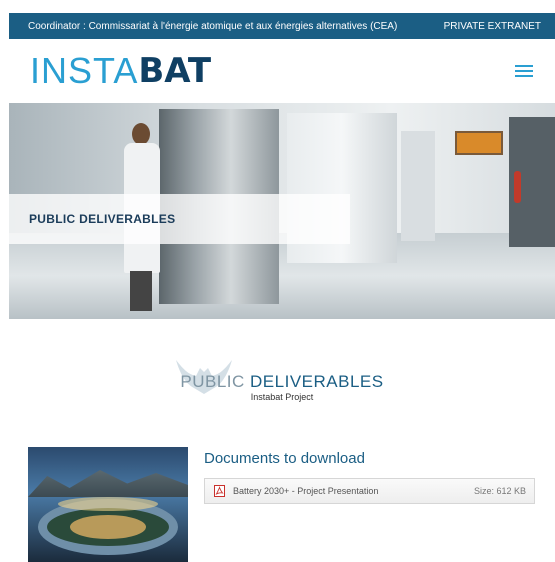 The image size is (555, 562). I want to click on pdf-icon, so click(219, 491).